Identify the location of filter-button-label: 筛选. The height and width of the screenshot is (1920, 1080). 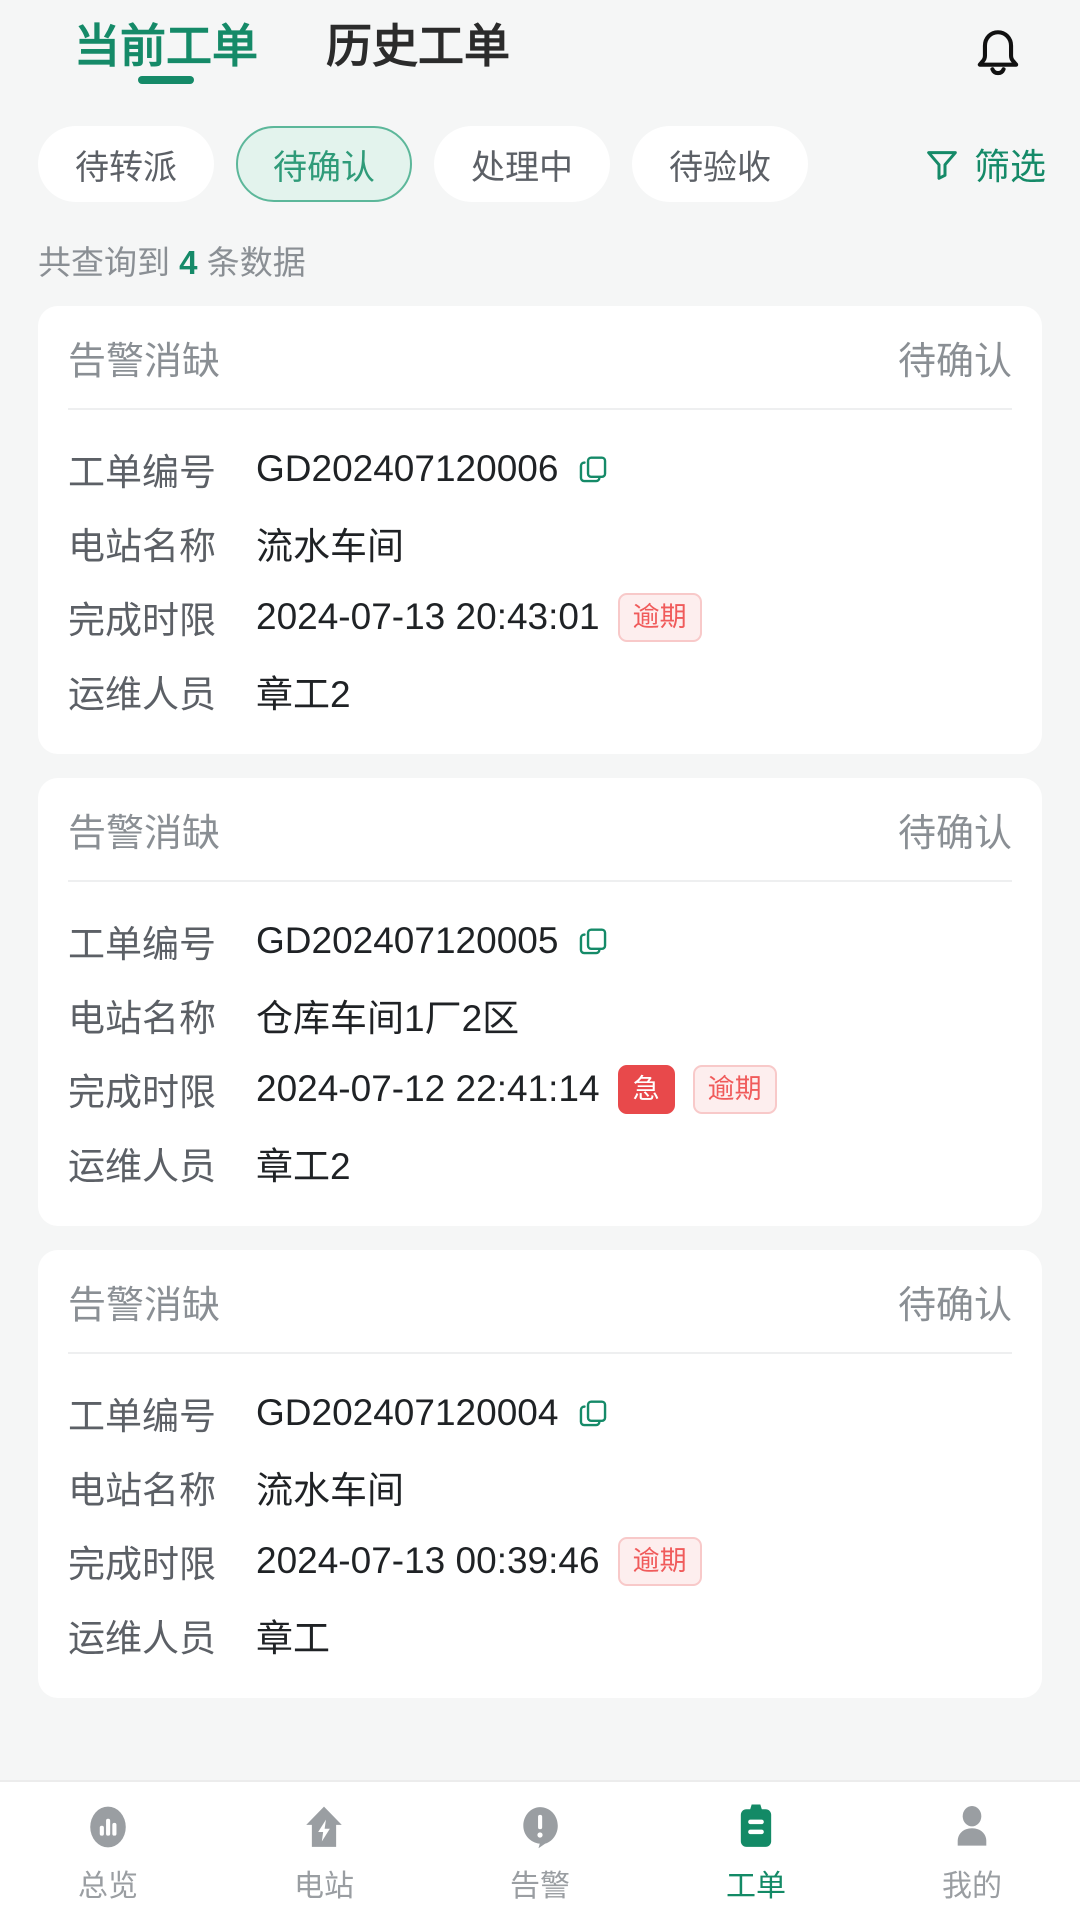
(1009, 166).